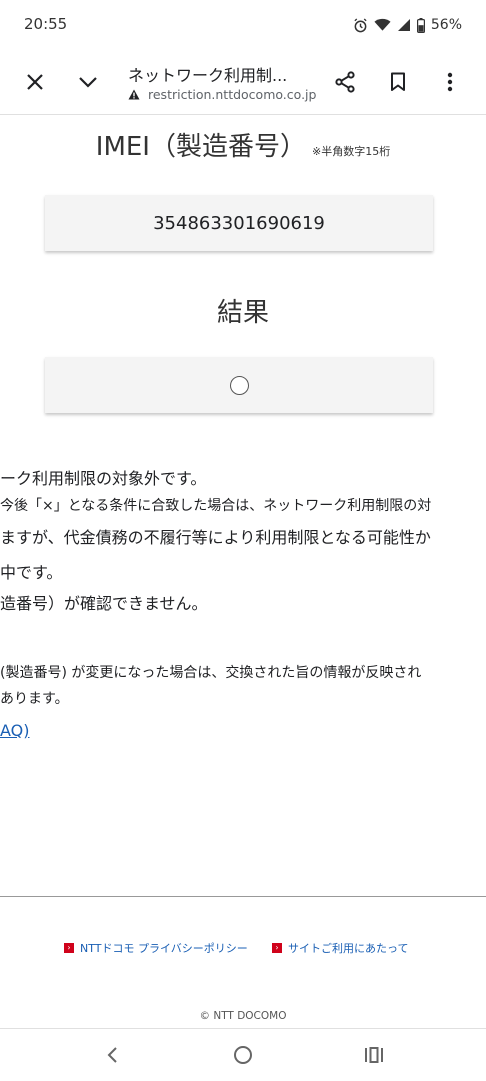 This screenshot has height=1081, width=486. What do you see at coordinates (243, 25) in the screenshot?
I see `status-bar: 20:55 56%` at bounding box center [243, 25].